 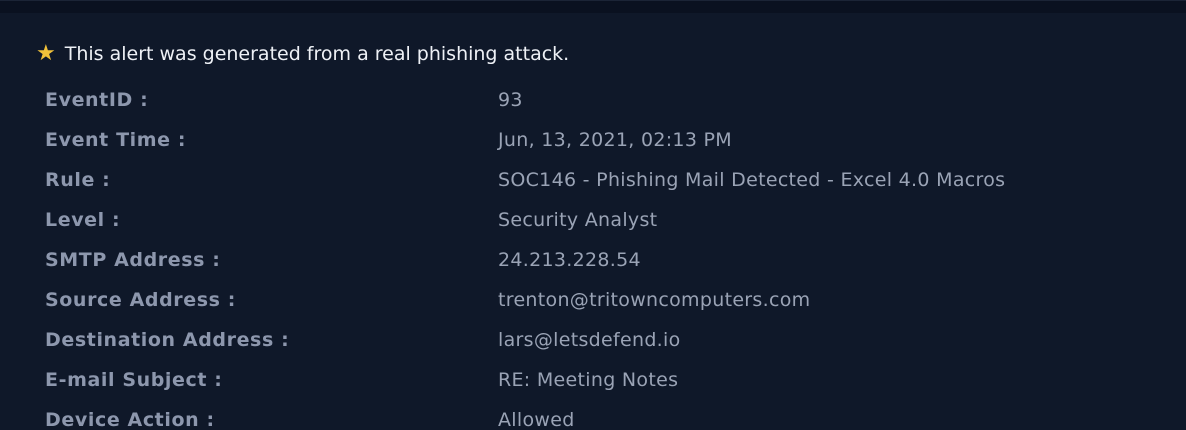 What do you see at coordinates (595, 100) in the screenshot?
I see `detail-row-event-id: EventID : 93` at bounding box center [595, 100].